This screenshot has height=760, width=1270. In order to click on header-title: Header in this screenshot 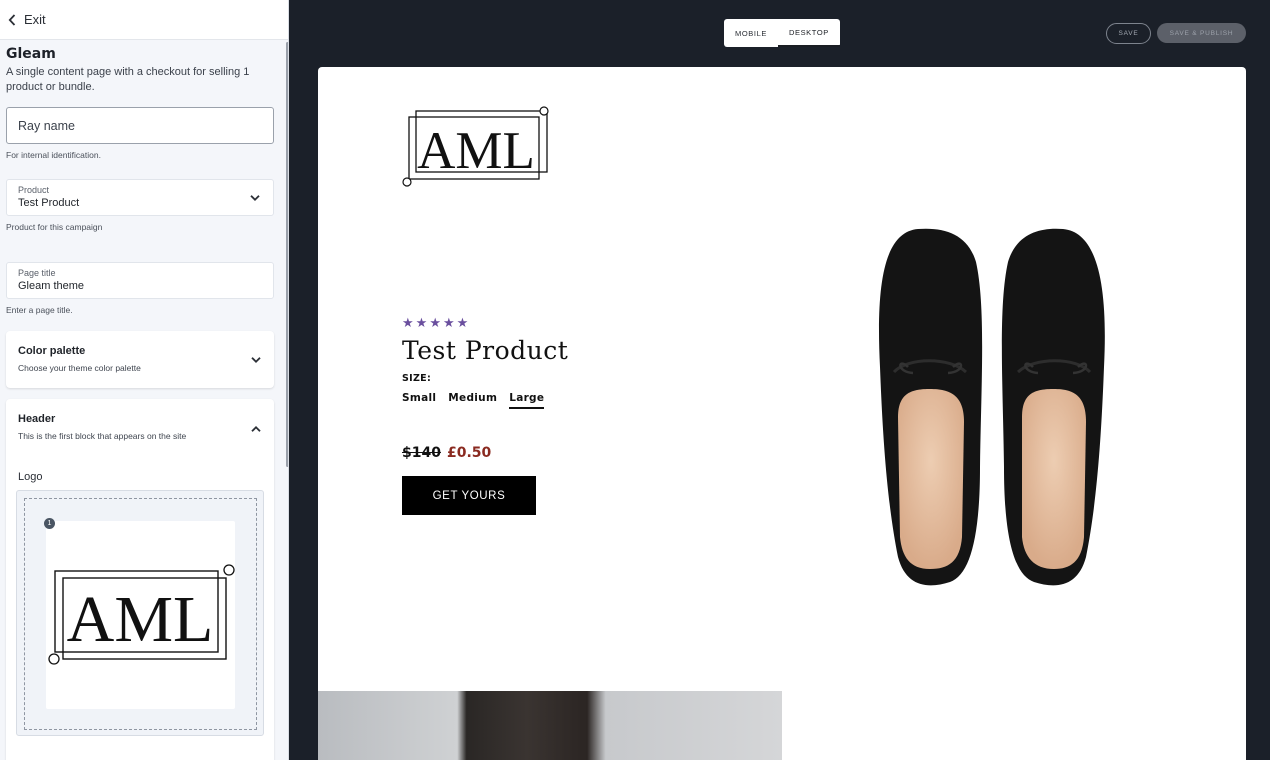, I will do `click(37, 419)`.